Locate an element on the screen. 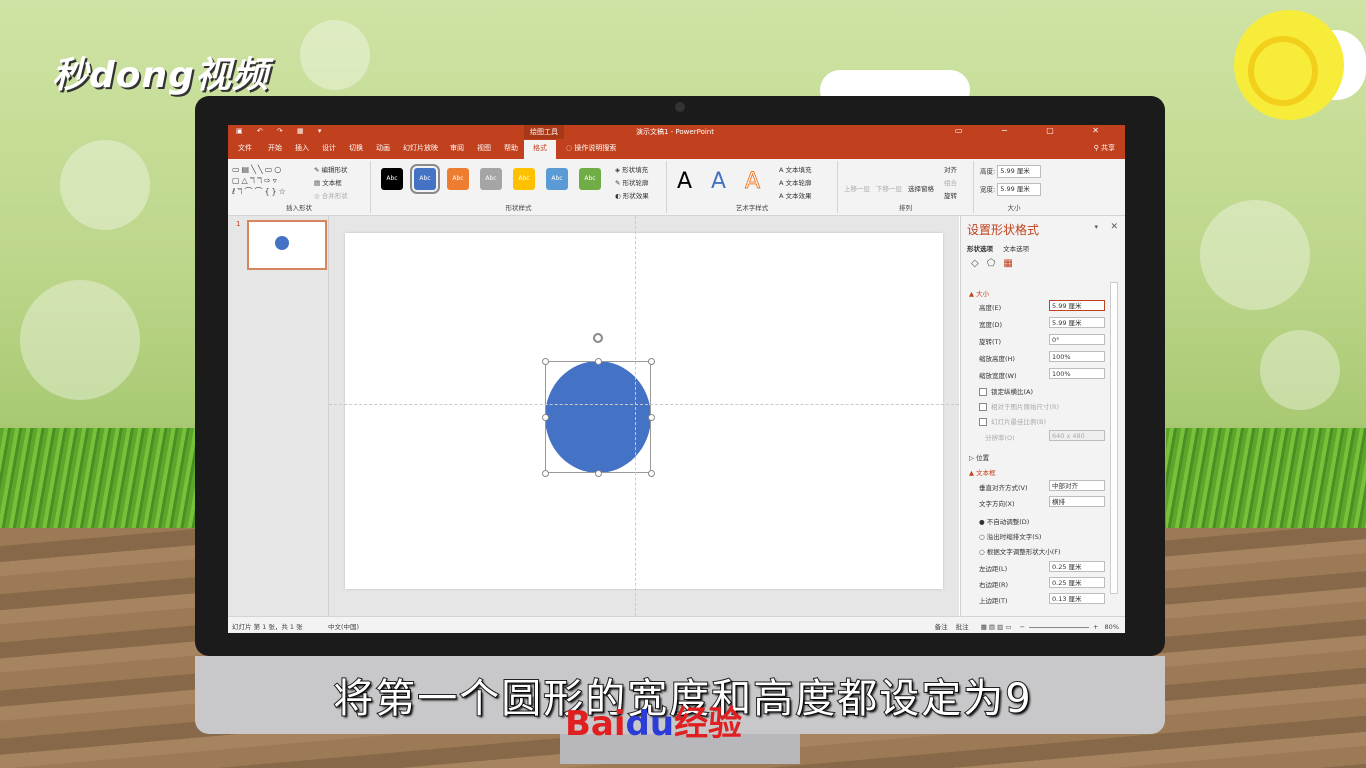  wordart-sample-black: A is located at coordinates (684, 181).